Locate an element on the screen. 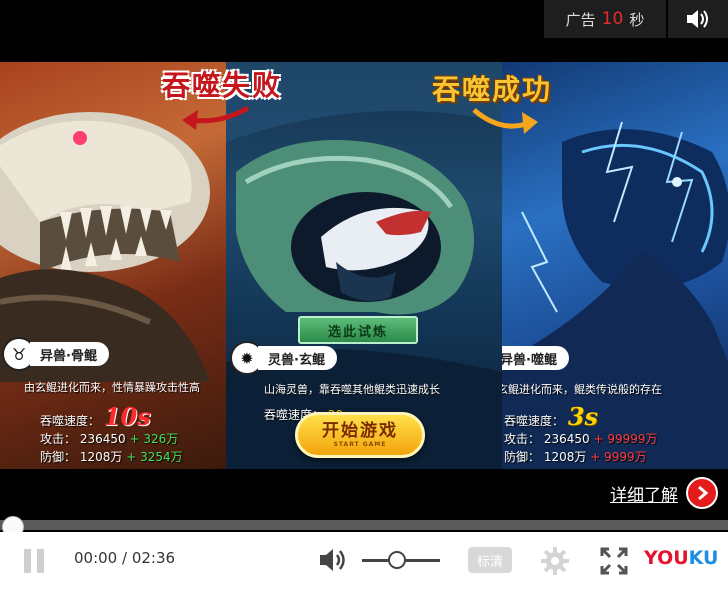  xuan-kun-desc: 山海灵兽，靠吞噬其他鲲类迅速成长 is located at coordinates (352, 389).